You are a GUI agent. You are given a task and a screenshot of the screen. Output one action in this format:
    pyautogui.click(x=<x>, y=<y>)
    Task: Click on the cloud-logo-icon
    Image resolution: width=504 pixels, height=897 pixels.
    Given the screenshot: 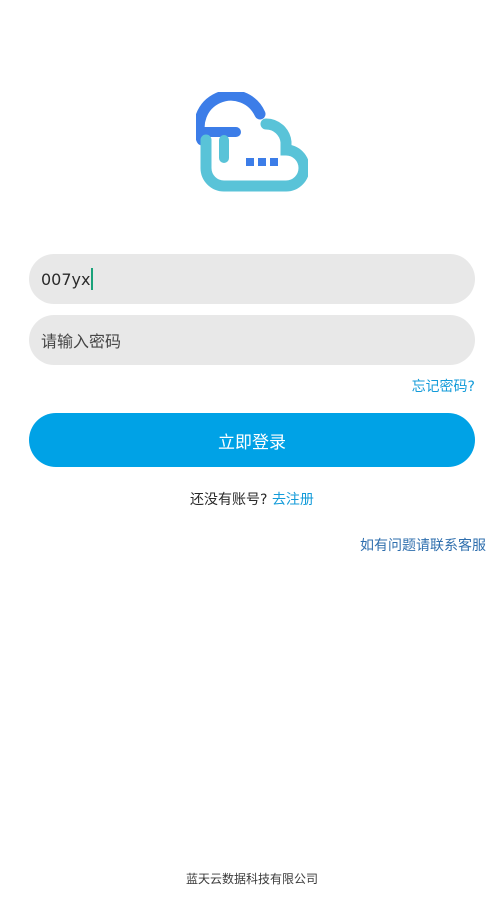 What is the action you would take?
    pyautogui.click(x=252, y=142)
    